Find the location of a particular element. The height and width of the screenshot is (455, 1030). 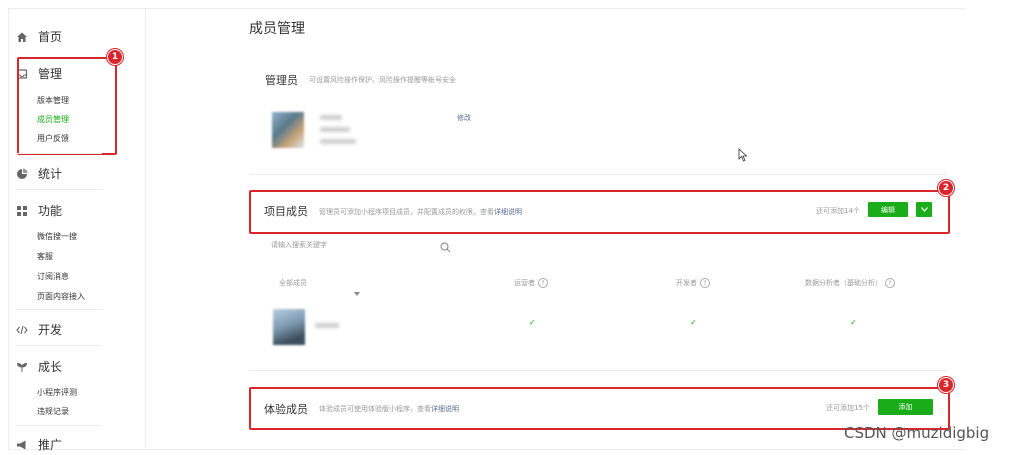

column-header-all-members: 全部成员 is located at coordinates (293, 283).